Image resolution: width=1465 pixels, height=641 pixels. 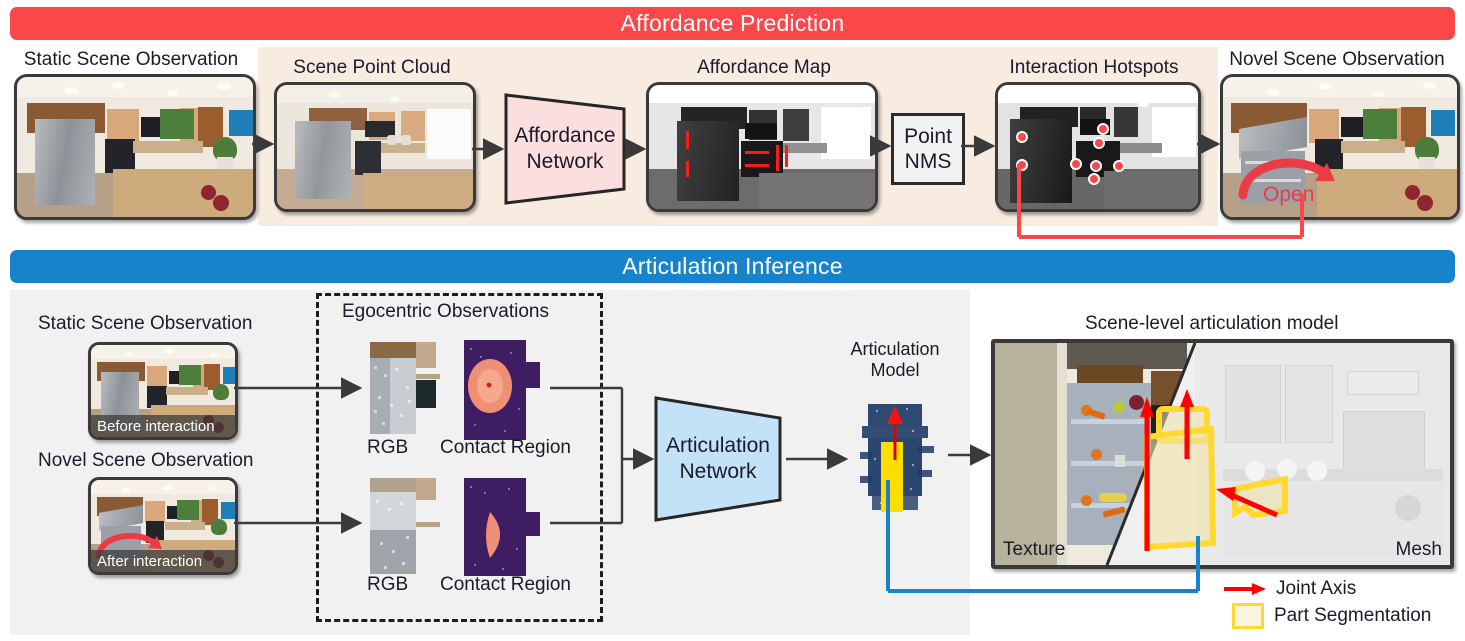 I want to click on badge-after-interaction: After interaction, so click(x=163, y=561).